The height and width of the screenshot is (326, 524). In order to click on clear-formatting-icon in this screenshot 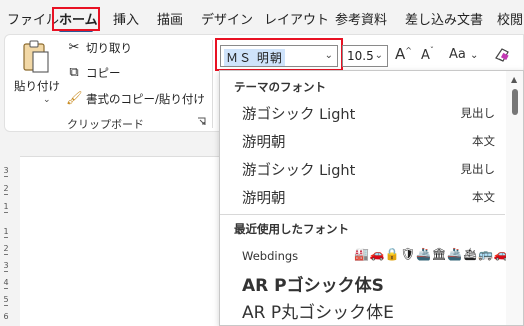, I will do `click(502, 55)`.